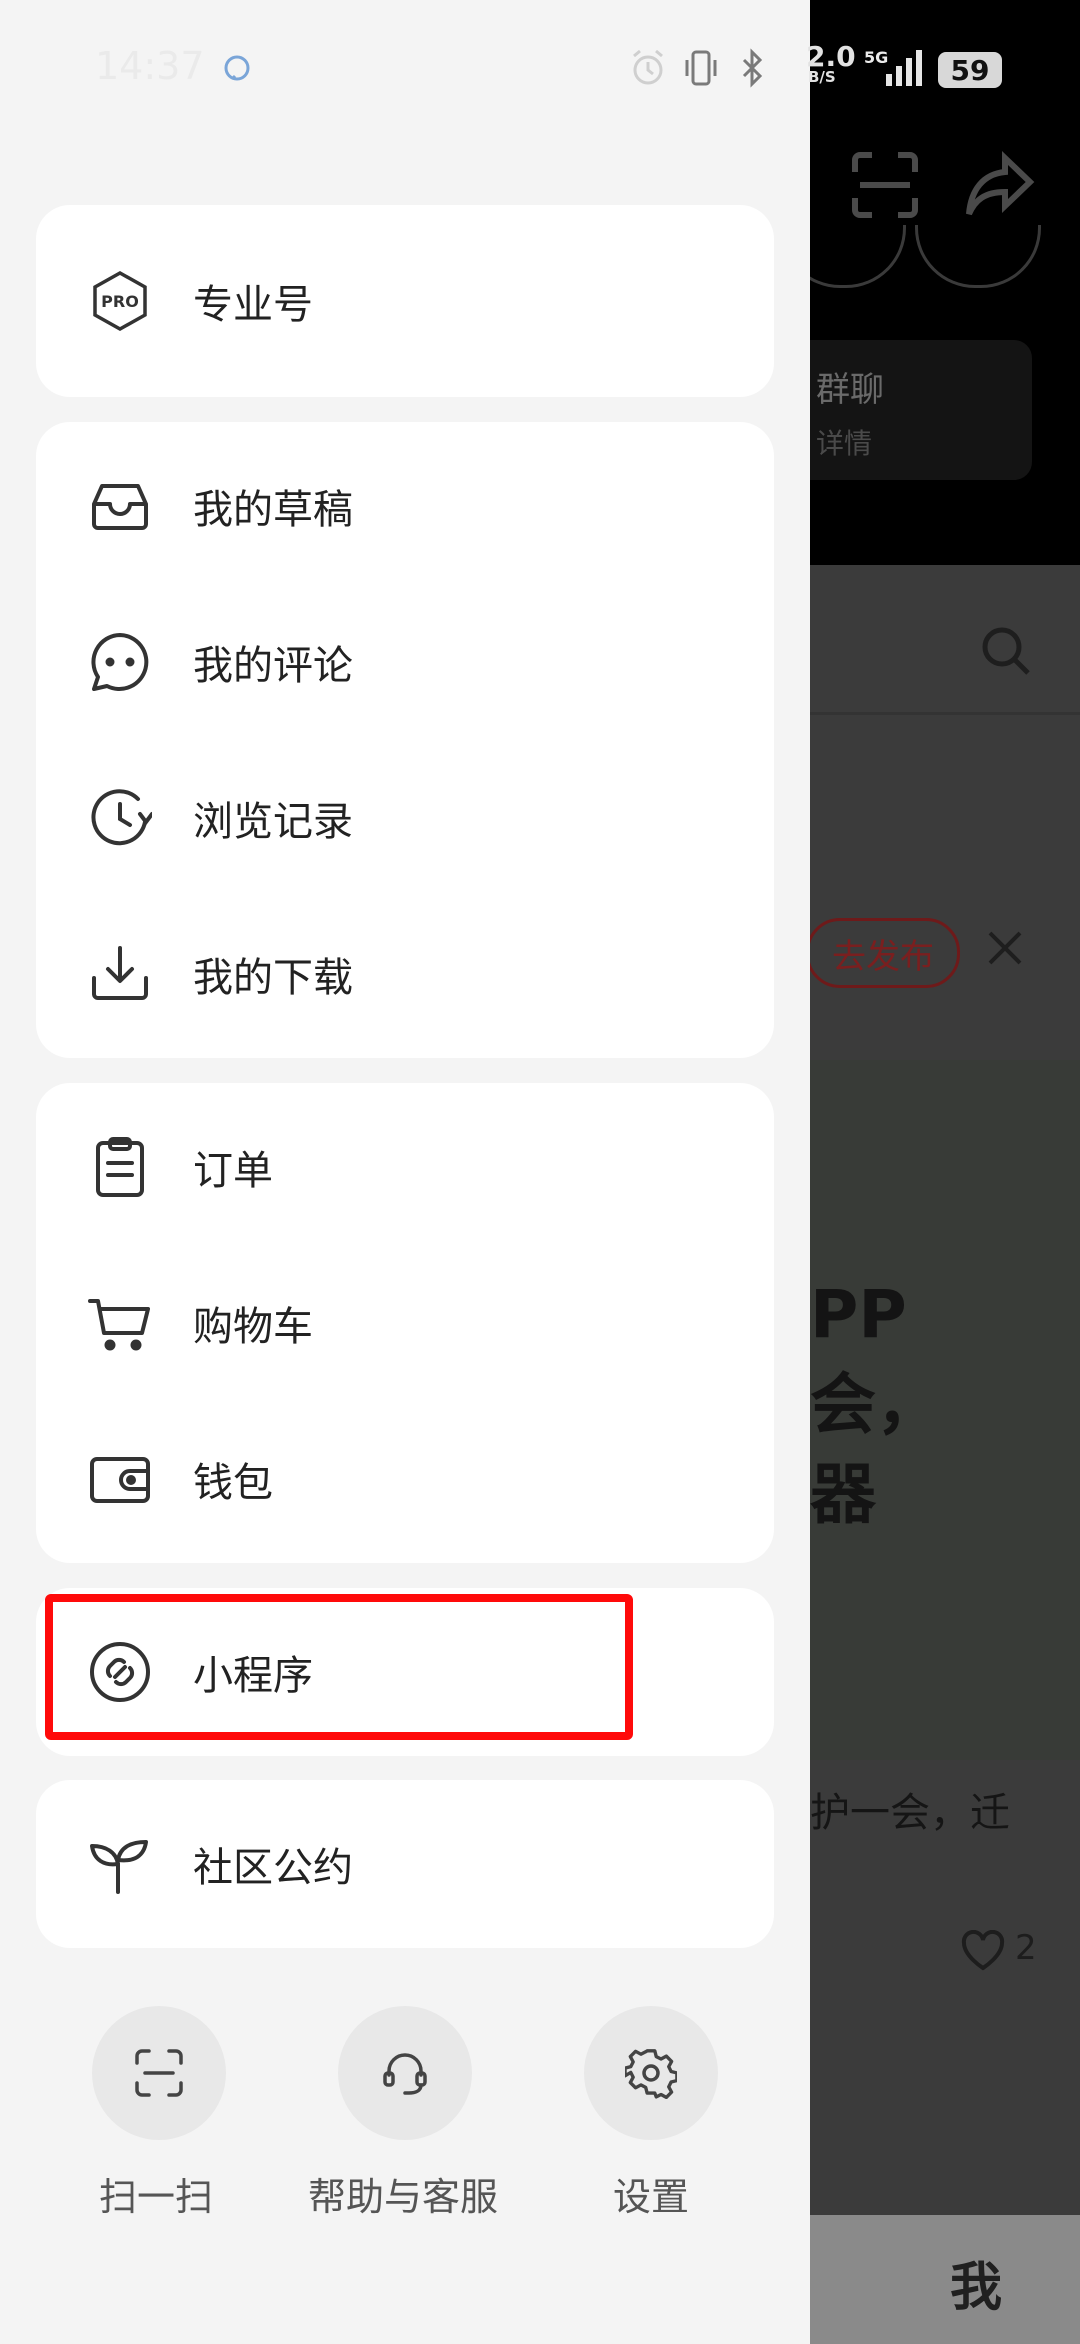 This screenshot has width=1080, height=2344. What do you see at coordinates (273, 822) in the screenshot?
I see `menu-item-label: 浏览记录` at bounding box center [273, 822].